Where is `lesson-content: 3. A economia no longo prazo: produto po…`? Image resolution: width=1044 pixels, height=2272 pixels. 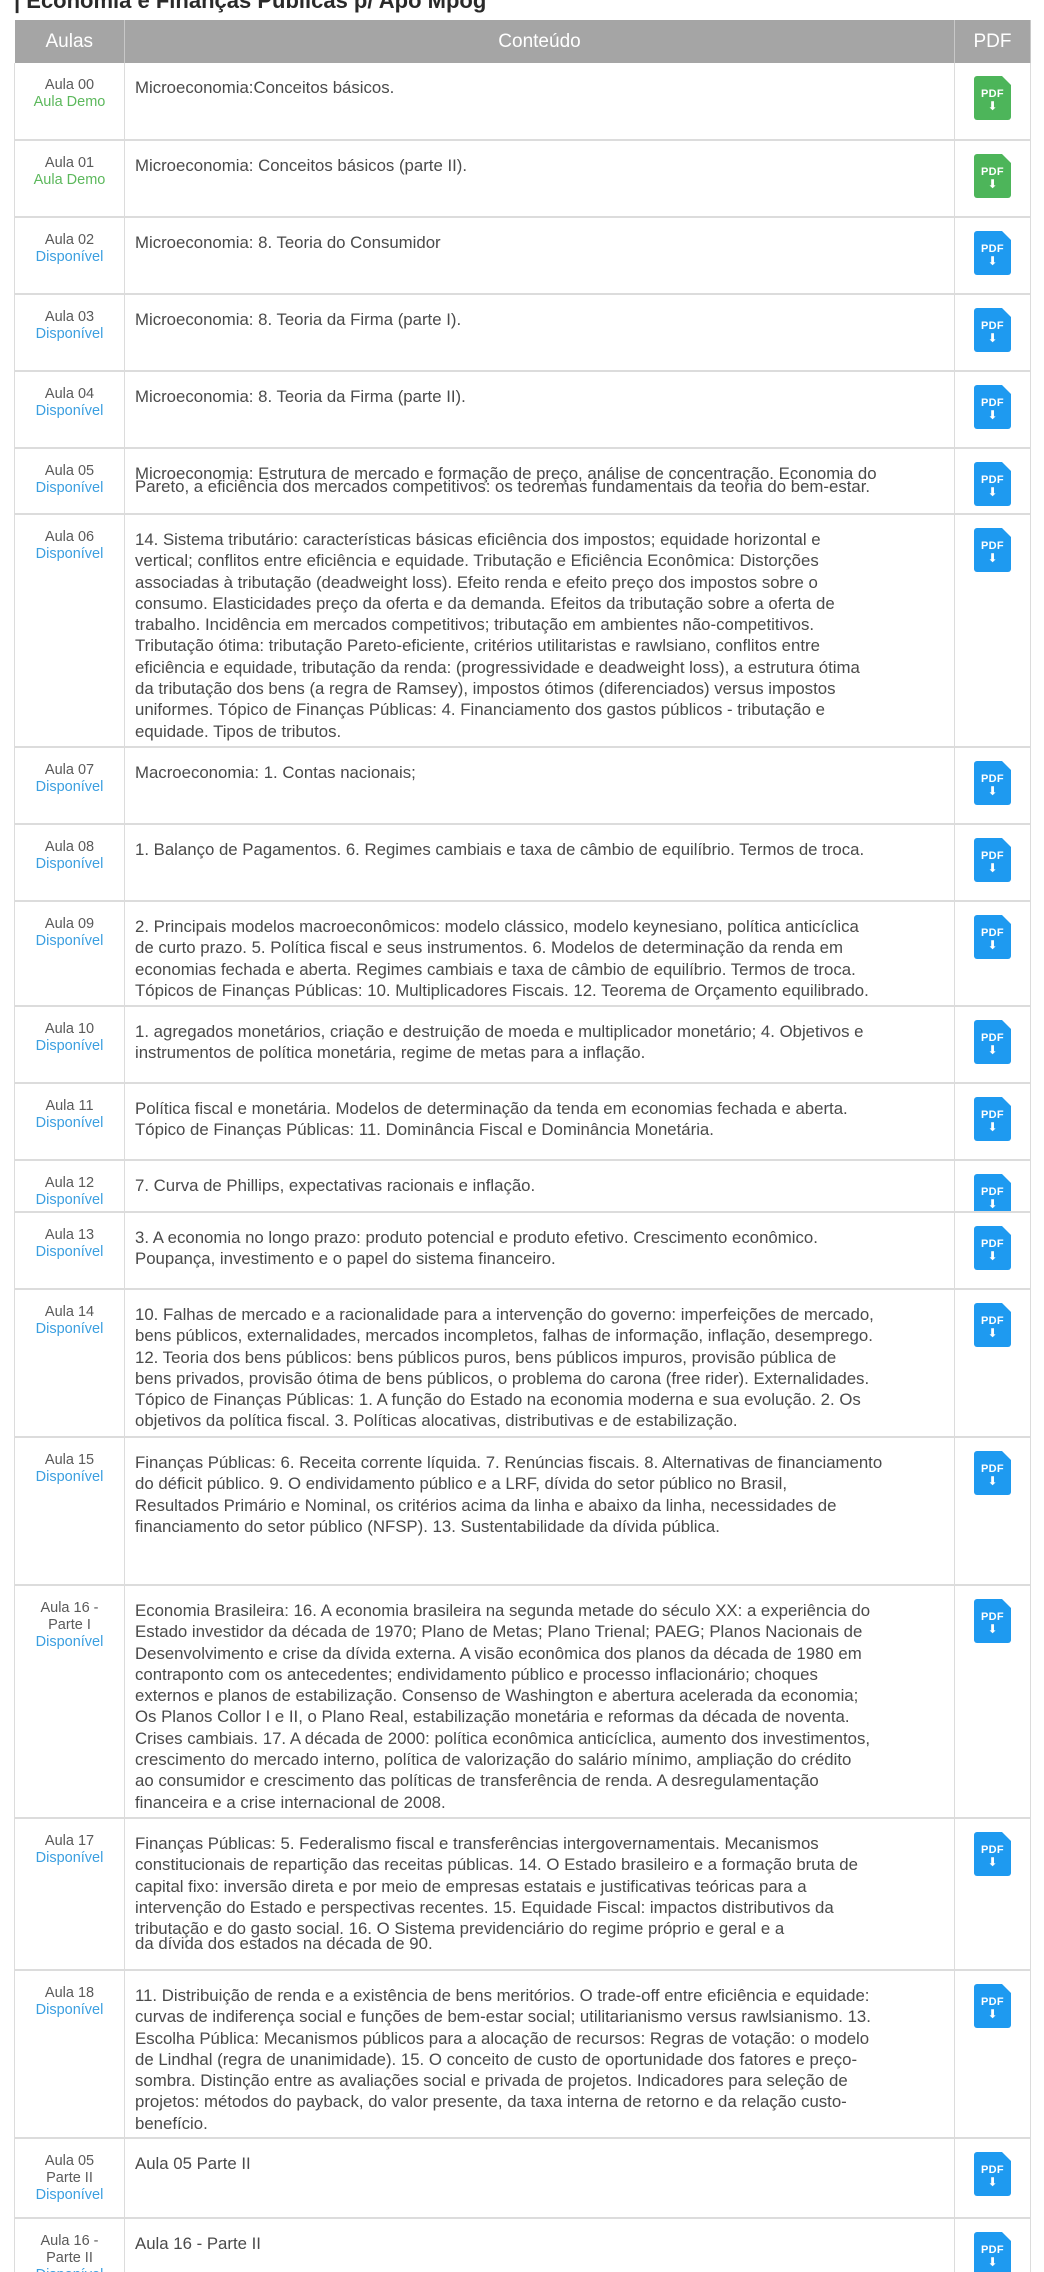 lesson-content: 3. A economia no longo prazo: produto po… is located at coordinates (539, 1250).